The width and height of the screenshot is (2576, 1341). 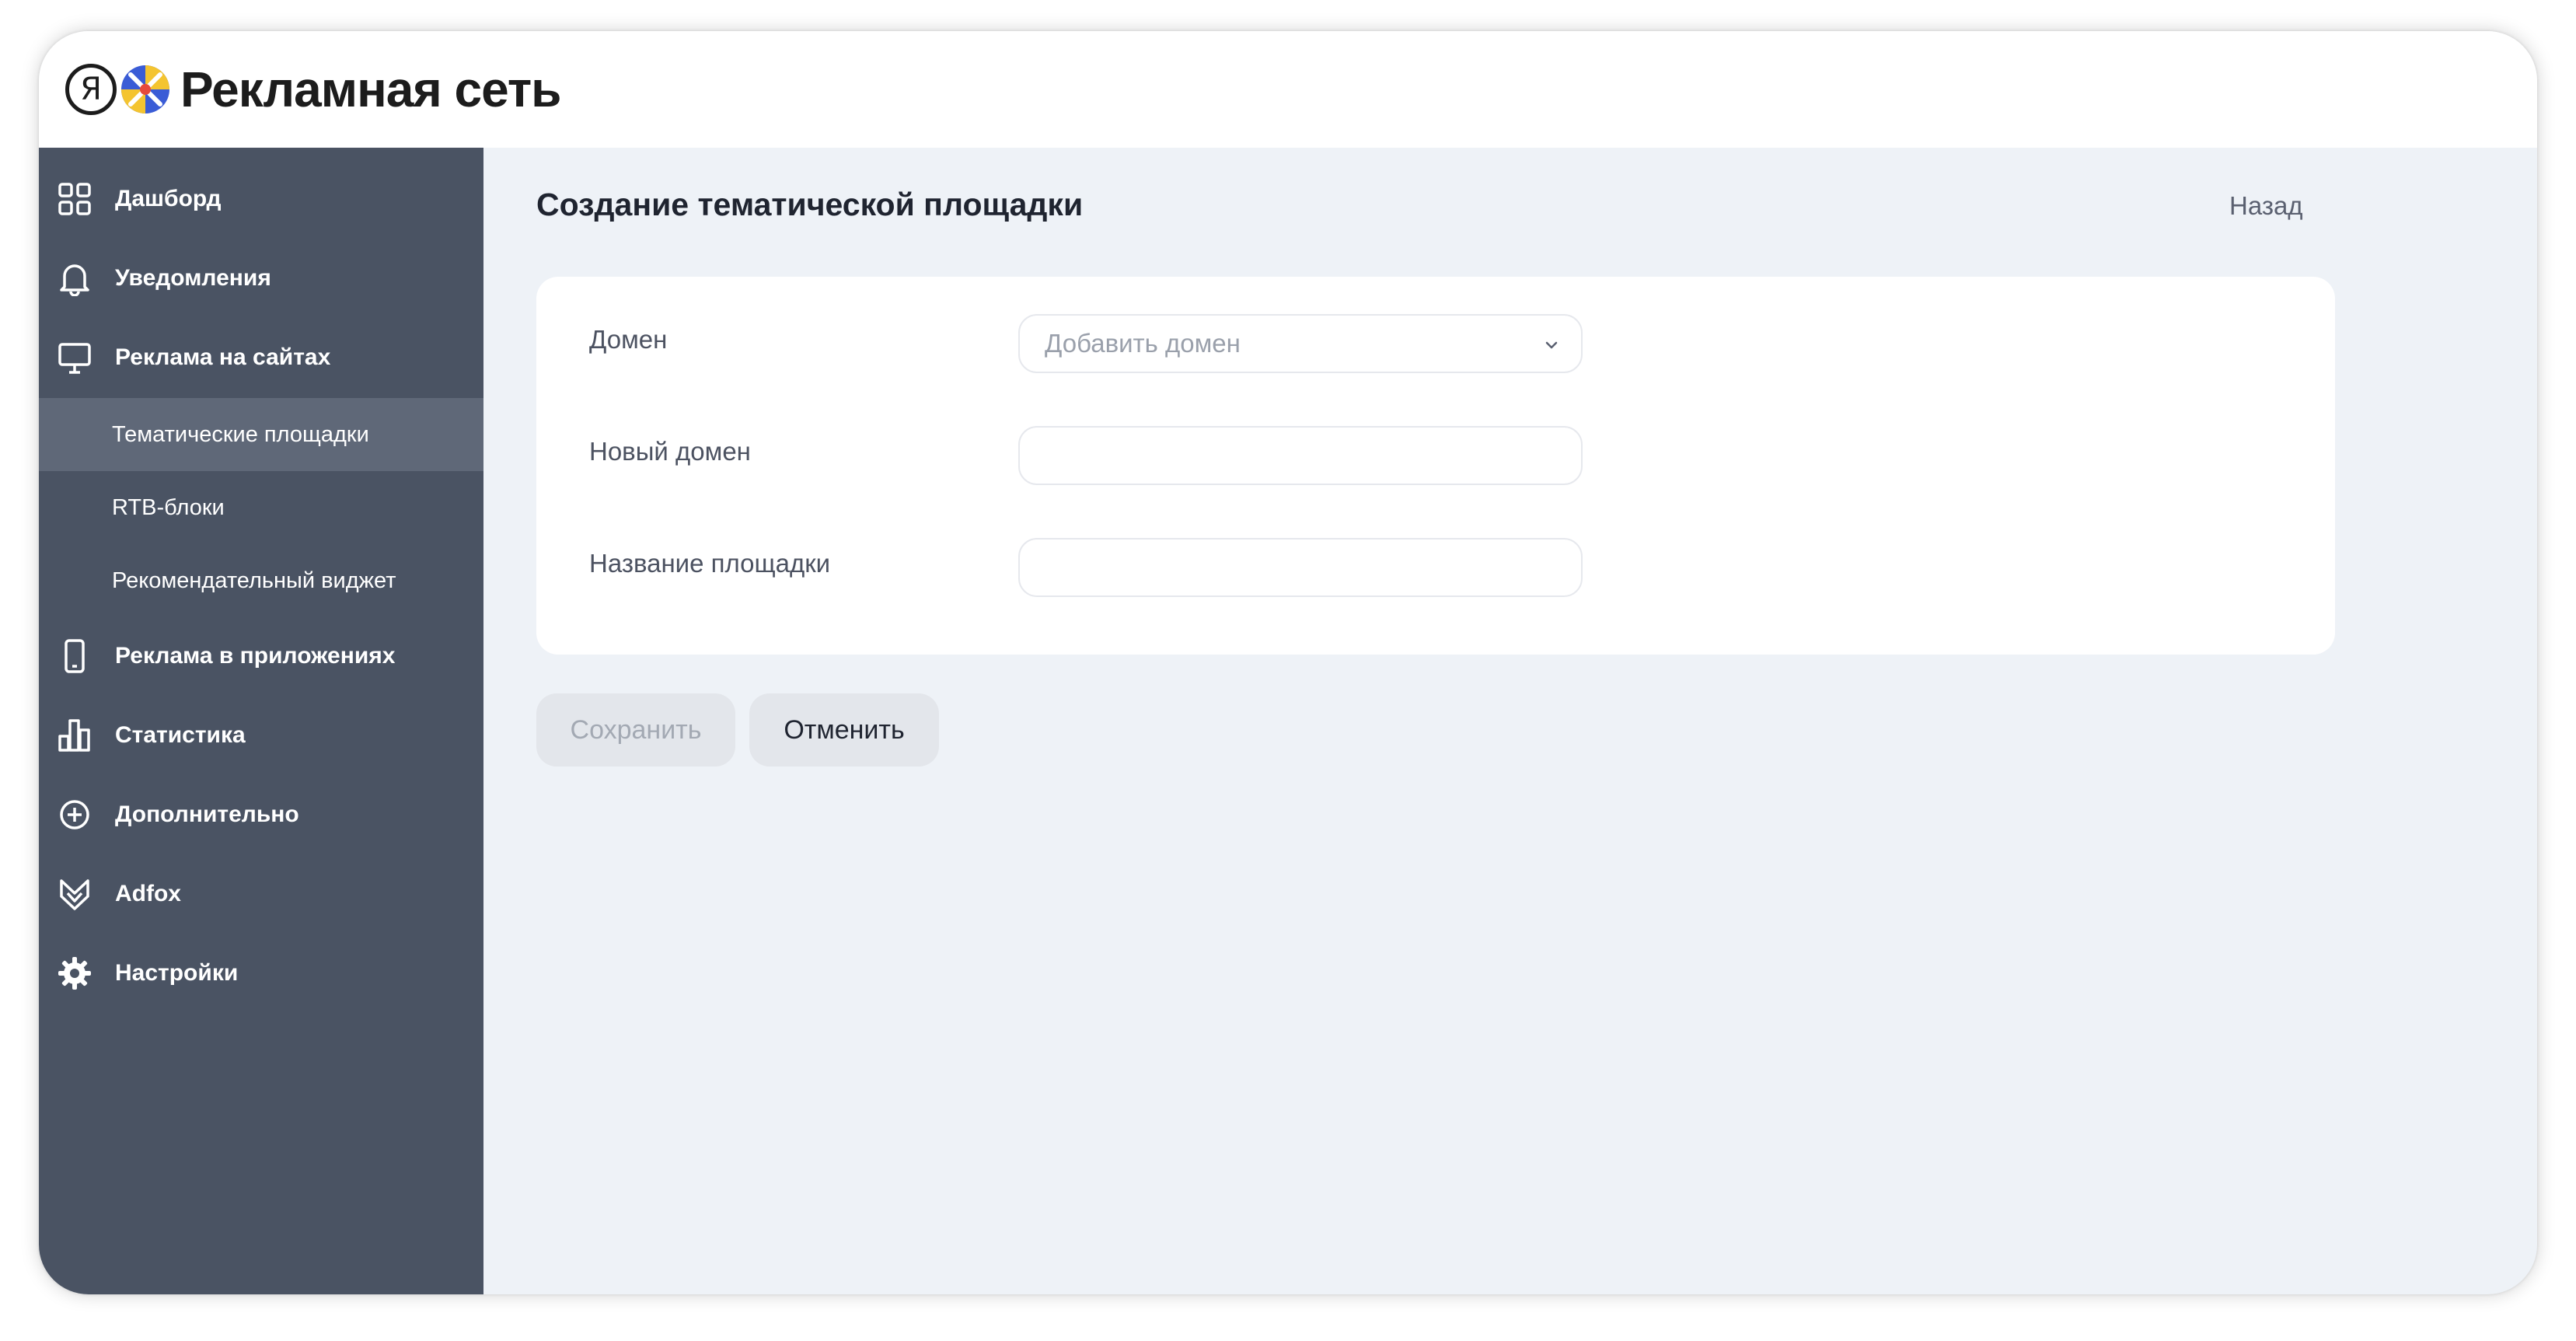 I want to click on brand-title: Рекламная сеть, so click(x=371, y=89).